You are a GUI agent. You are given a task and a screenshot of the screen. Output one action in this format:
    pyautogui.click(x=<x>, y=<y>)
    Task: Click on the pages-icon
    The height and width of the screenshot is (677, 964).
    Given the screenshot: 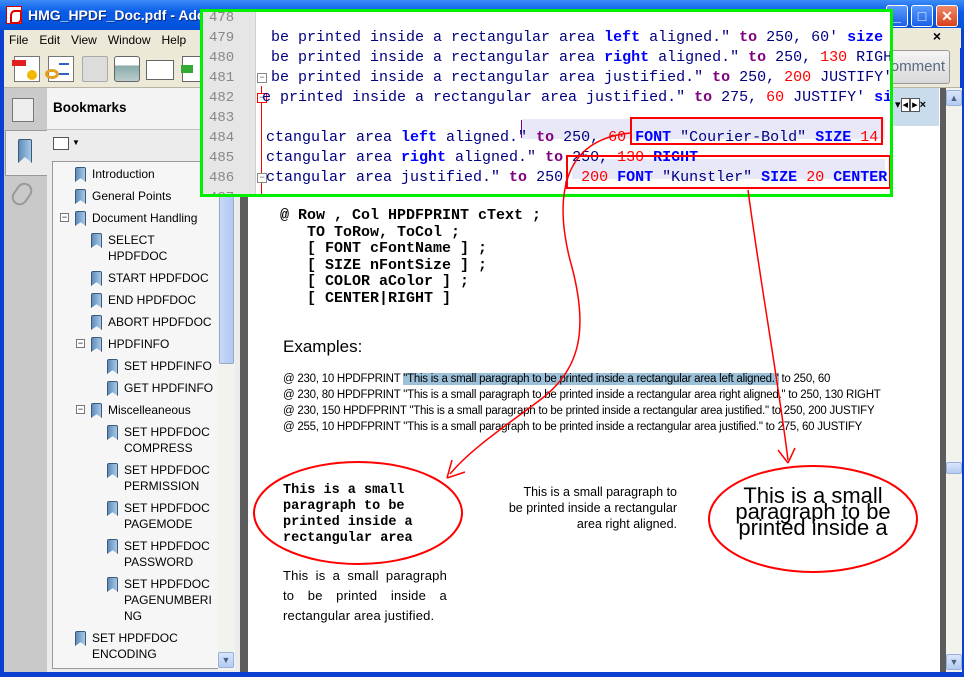 What is the action you would take?
    pyautogui.click(x=23, y=110)
    